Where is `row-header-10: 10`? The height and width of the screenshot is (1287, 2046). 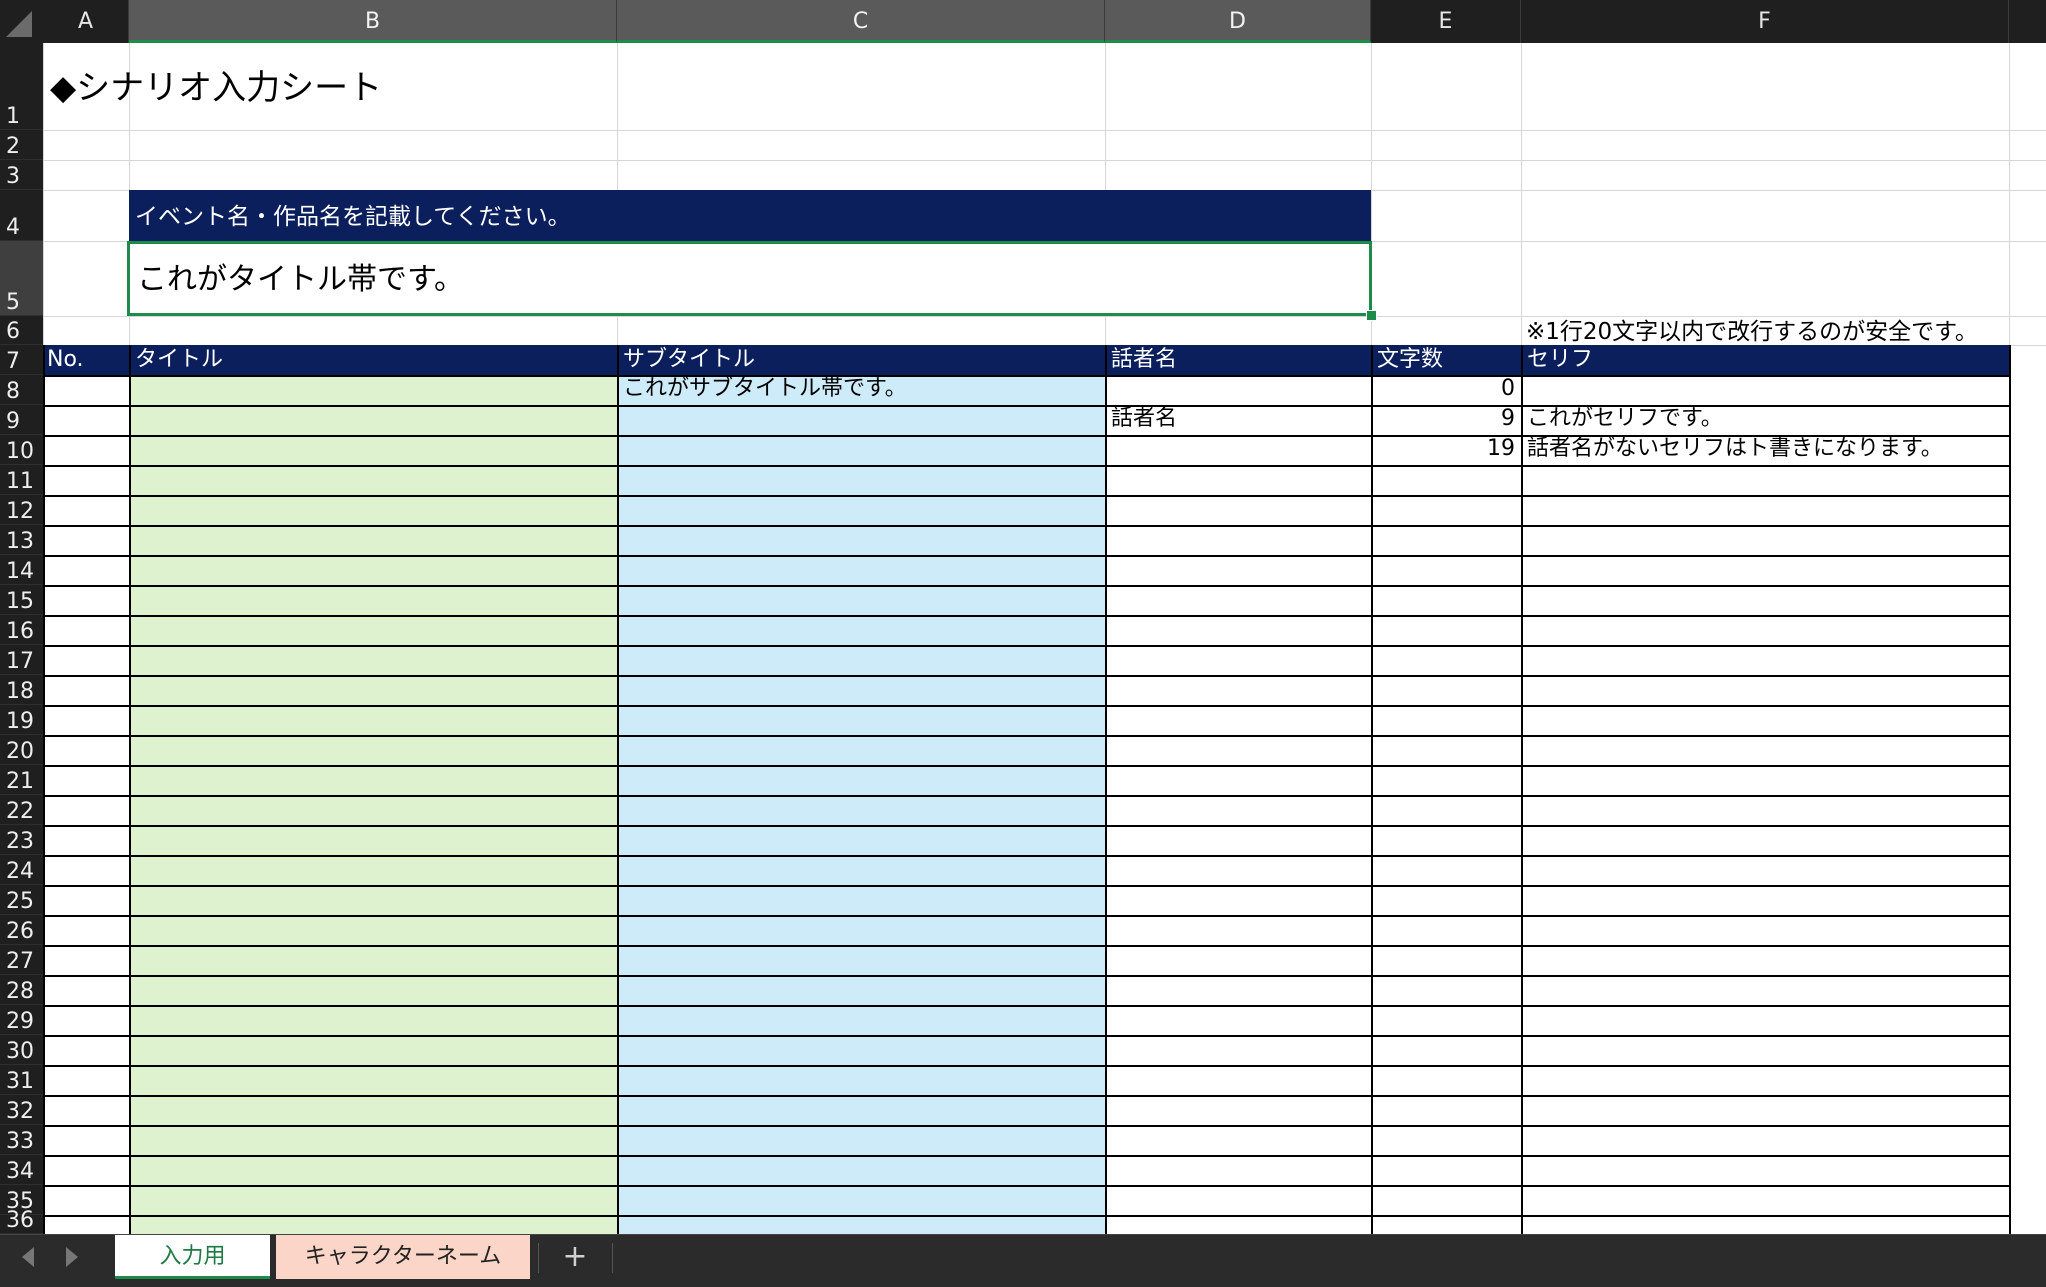
row-header-10: 10 is located at coordinates (21, 450).